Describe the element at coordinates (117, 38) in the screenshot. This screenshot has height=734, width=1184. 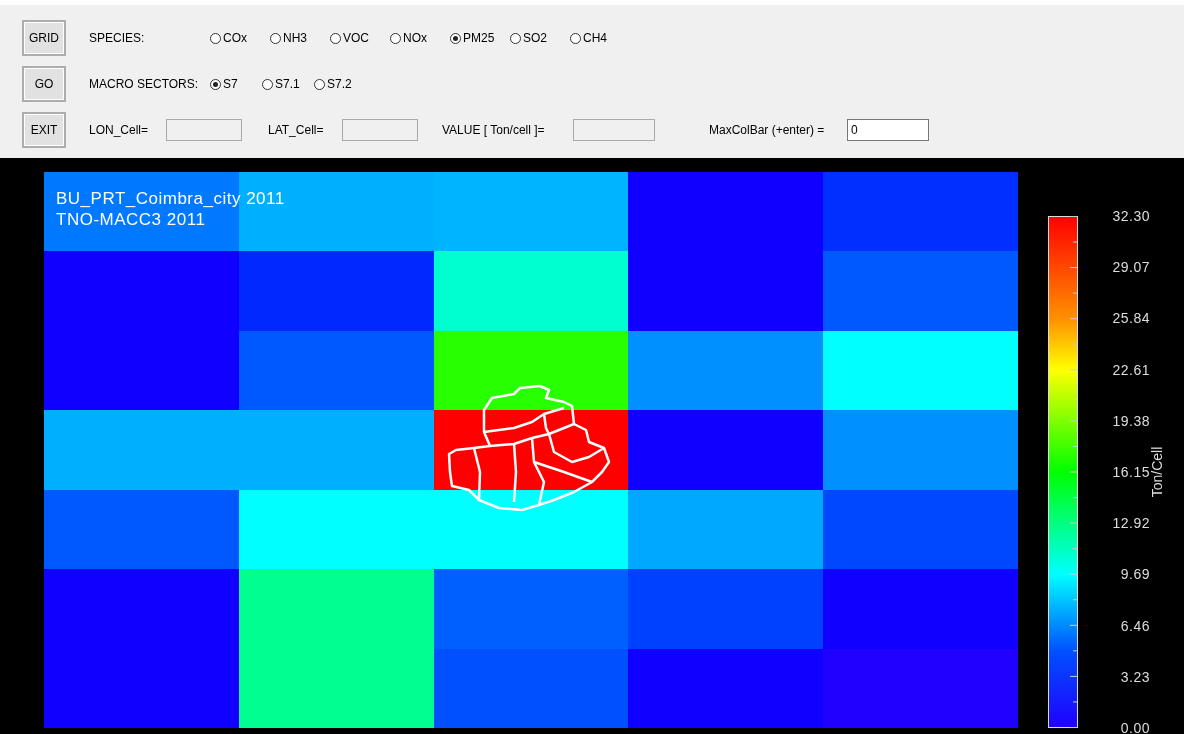
I see `species-label: SPECIES:` at that location.